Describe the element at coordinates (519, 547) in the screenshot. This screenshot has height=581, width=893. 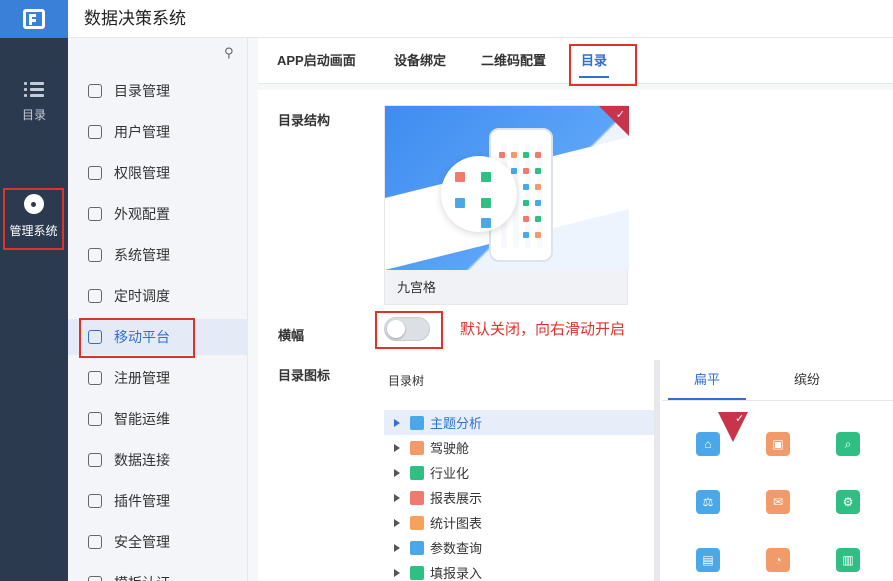
I see `tree-row: 参数查询` at that location.